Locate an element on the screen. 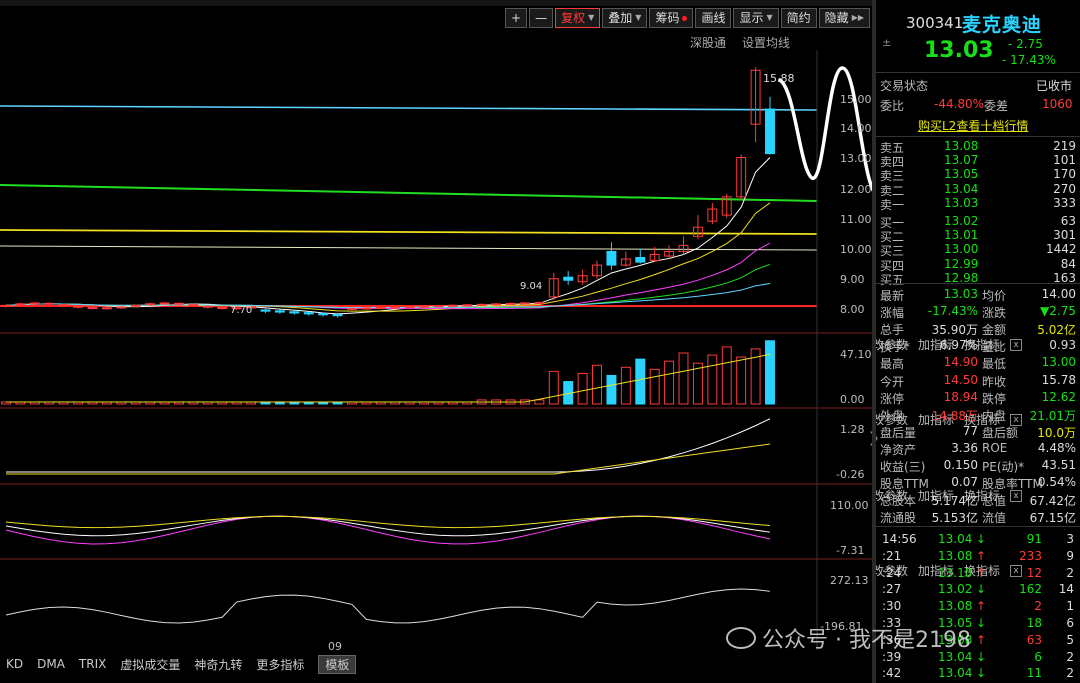 The image size is (1080, 683). tick-time: :30 is located at coordinates (892, 606).